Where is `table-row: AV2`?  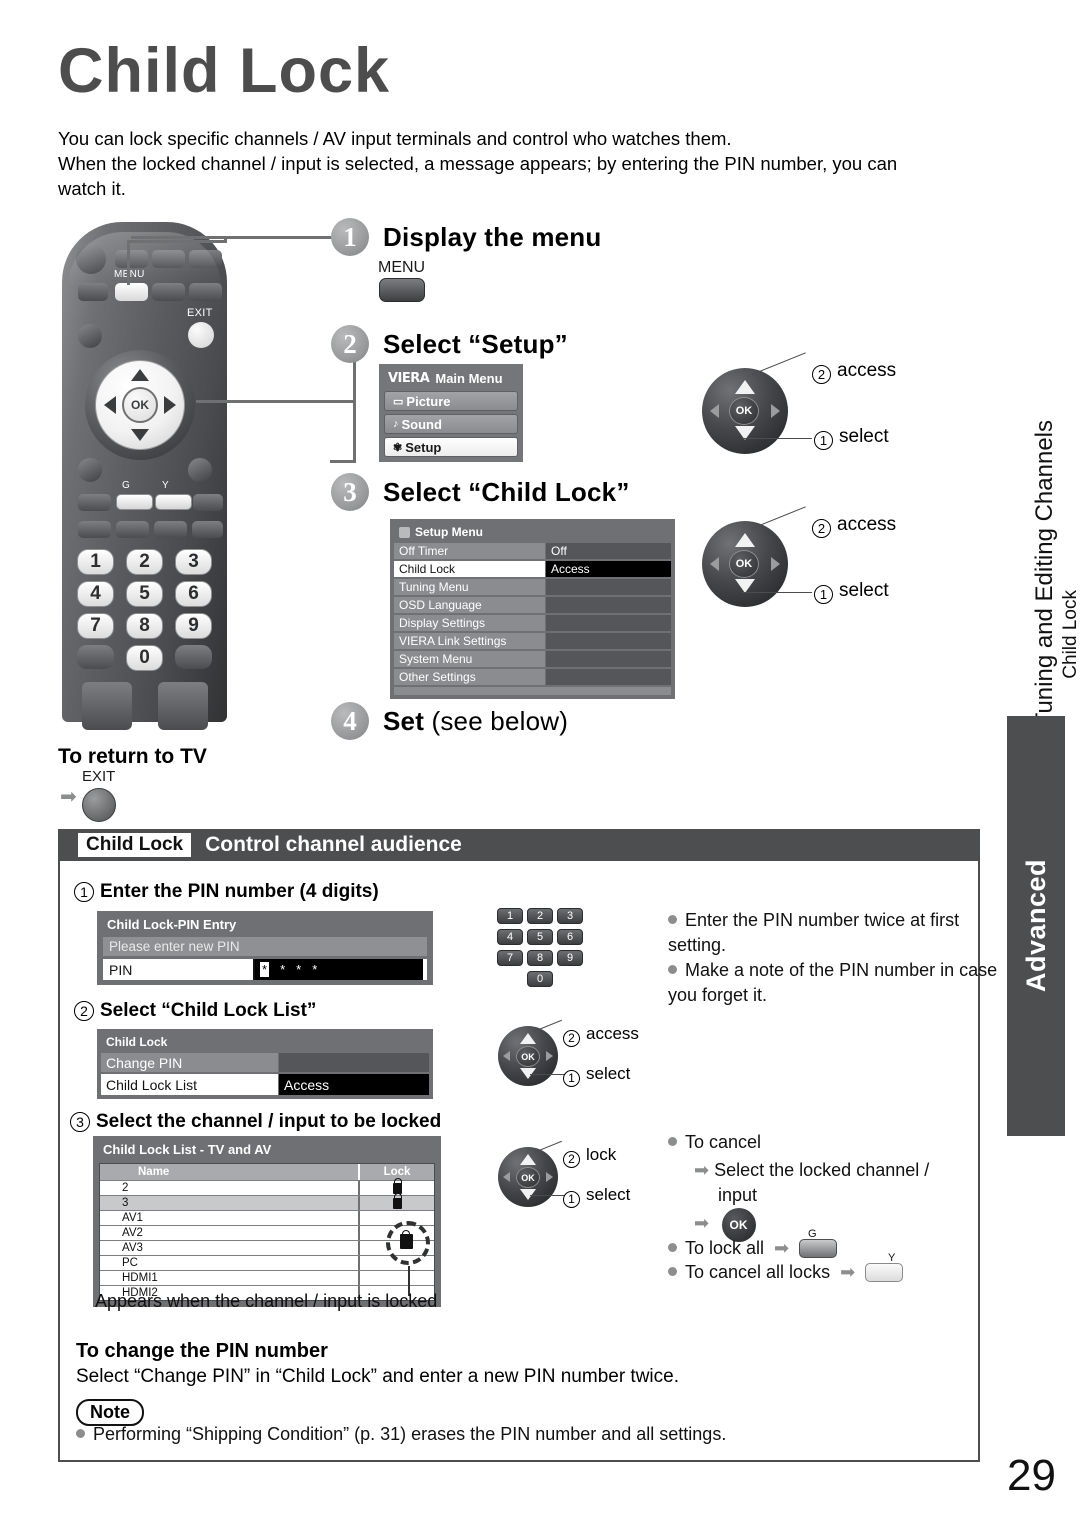
table-row: AV2 is located at coordinates (267, 1232).